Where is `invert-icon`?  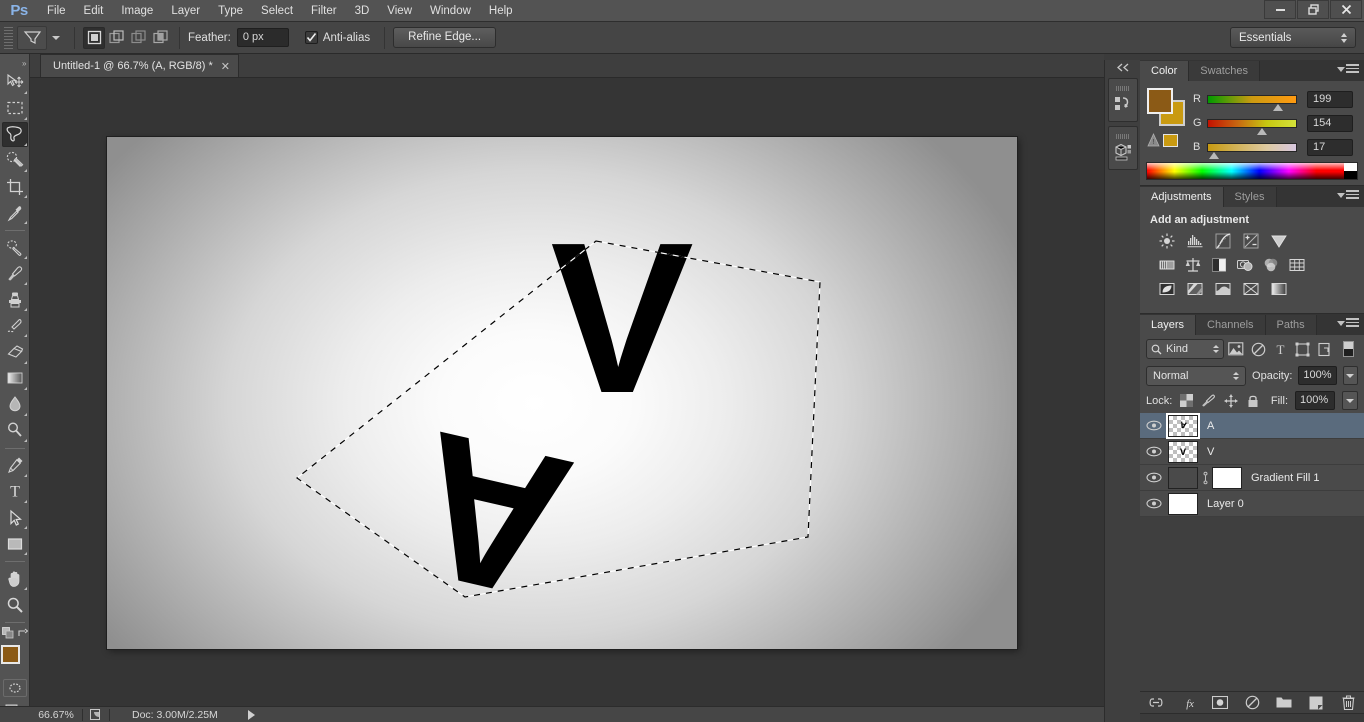 invert-icon is located at coordinates (1166, 288).